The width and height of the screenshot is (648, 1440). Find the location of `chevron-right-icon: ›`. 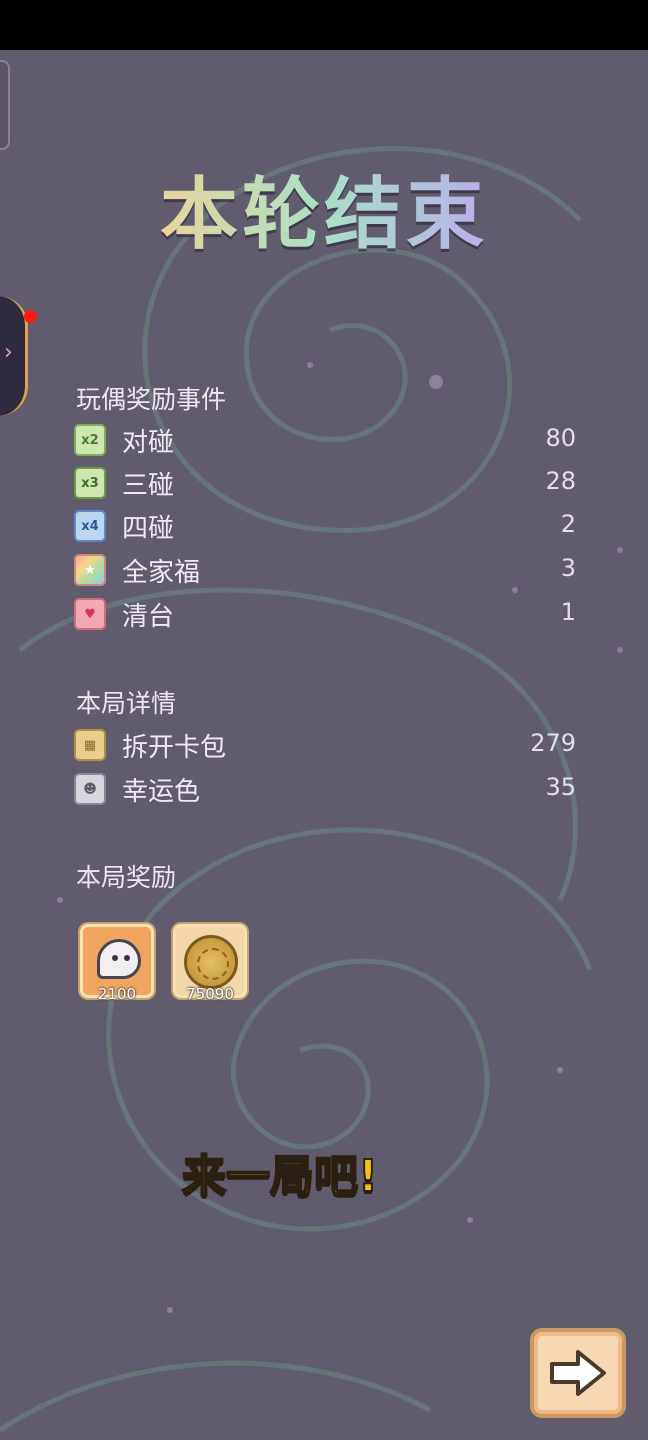

chevron-right-icon: › is located at coordinates (8, 352).